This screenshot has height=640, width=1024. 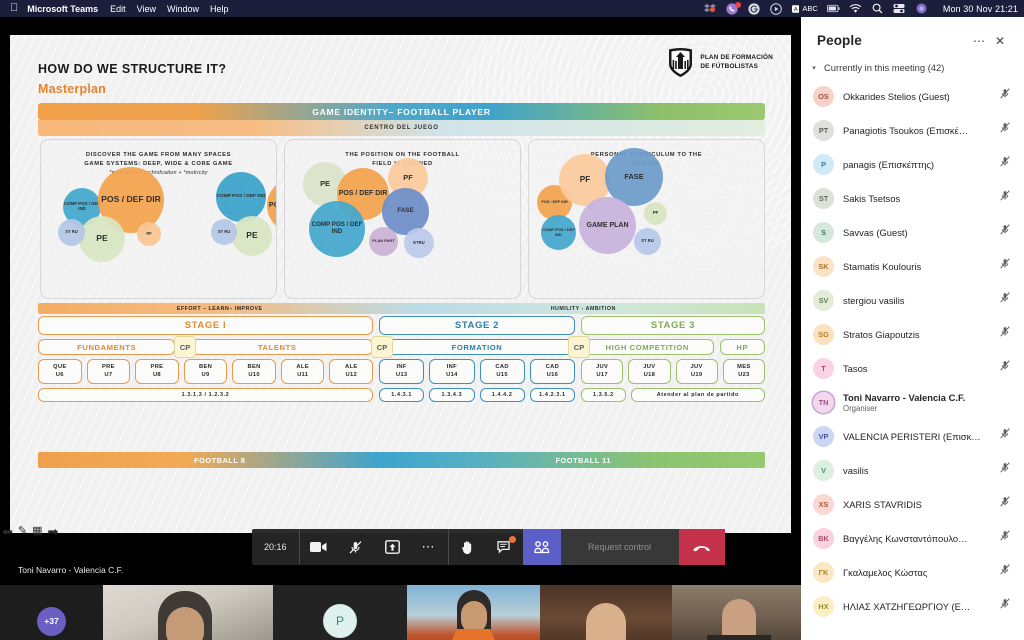 What do you see at coordinates (606, 612) in the screenshot?
I see `video-tile-4: GEORGIOS TOLIAS` at bounding box center [606, 612].